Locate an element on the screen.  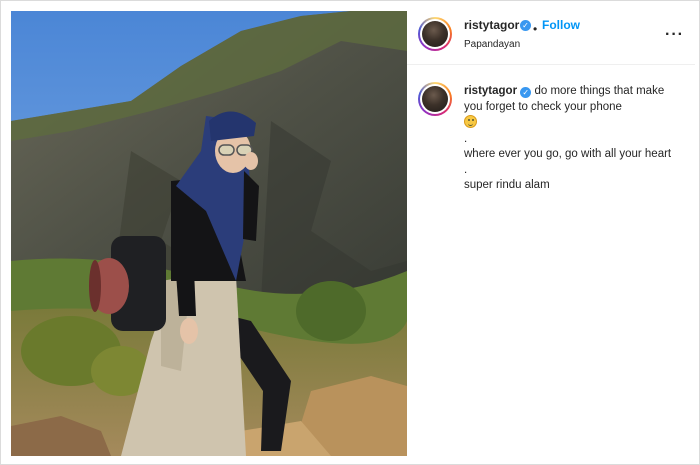
caption-username: ristytagor is located at coordinates (490, 91).